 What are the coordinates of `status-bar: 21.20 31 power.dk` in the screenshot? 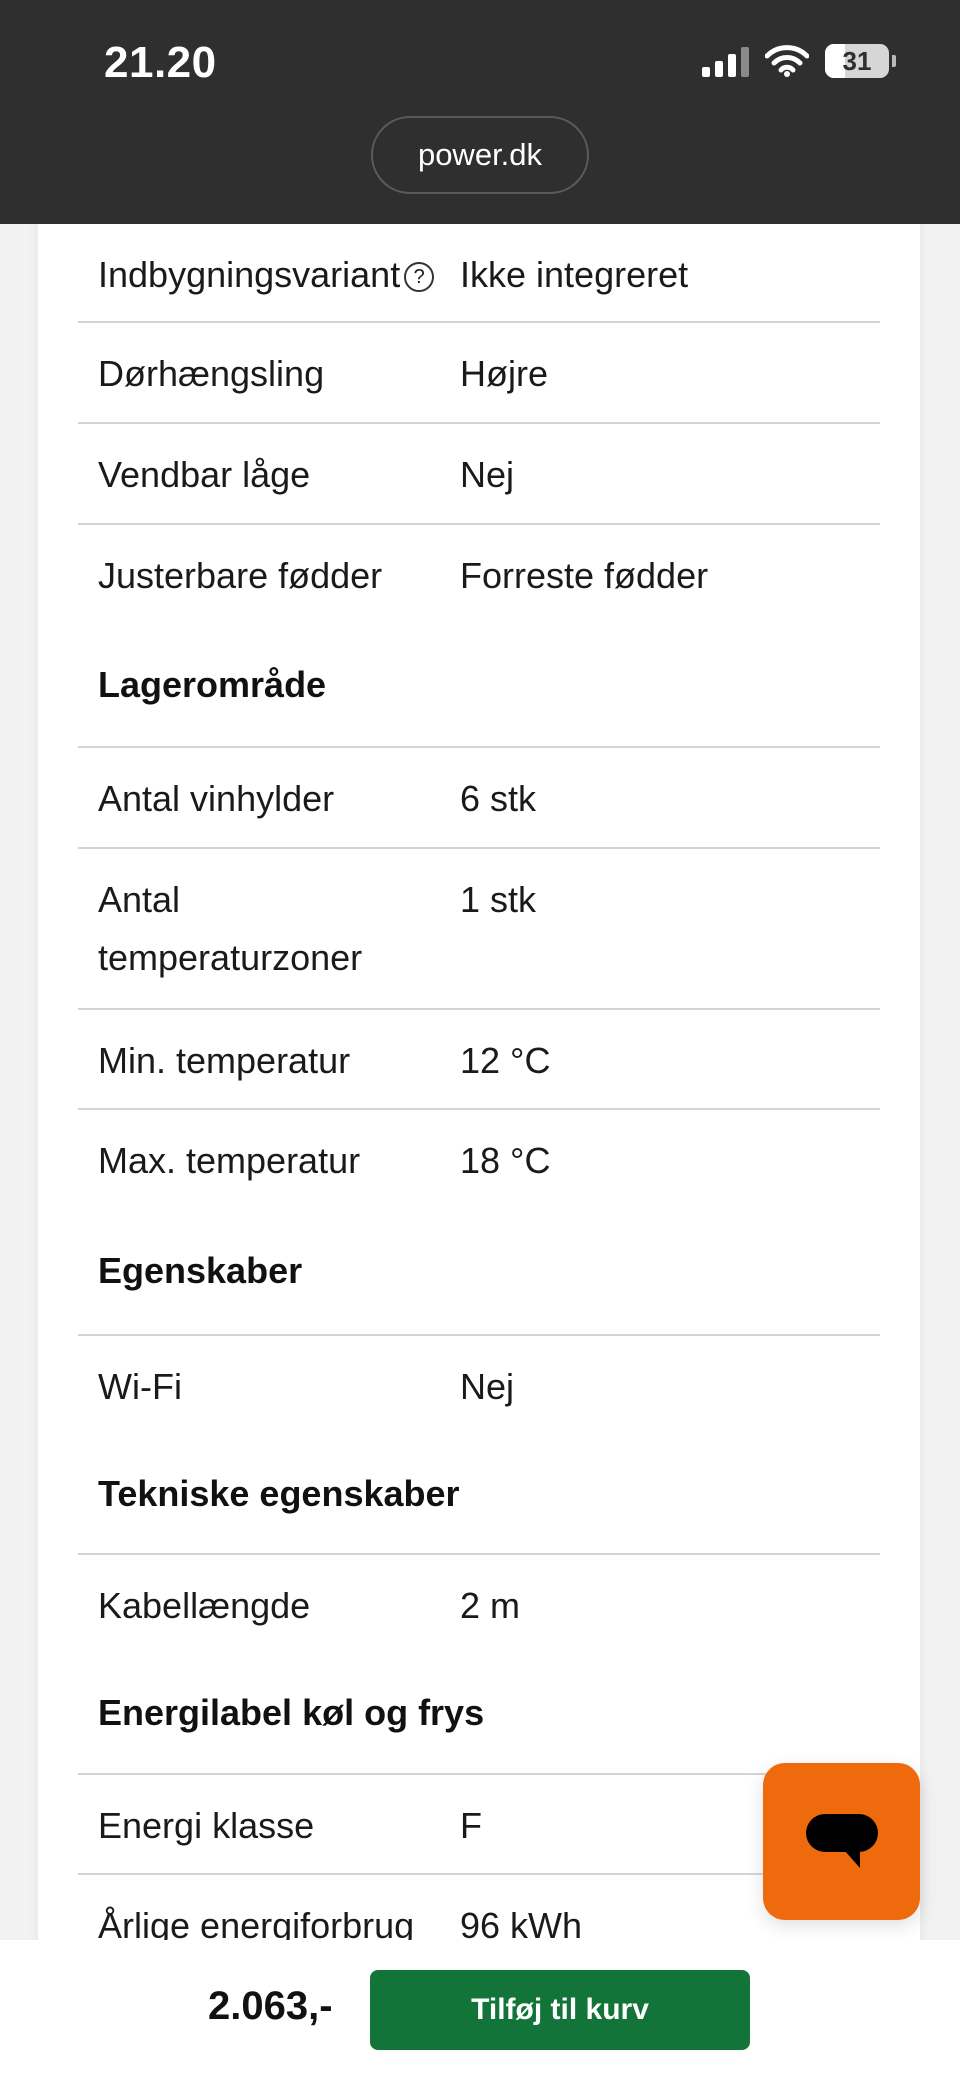 It's located at (480, 112).